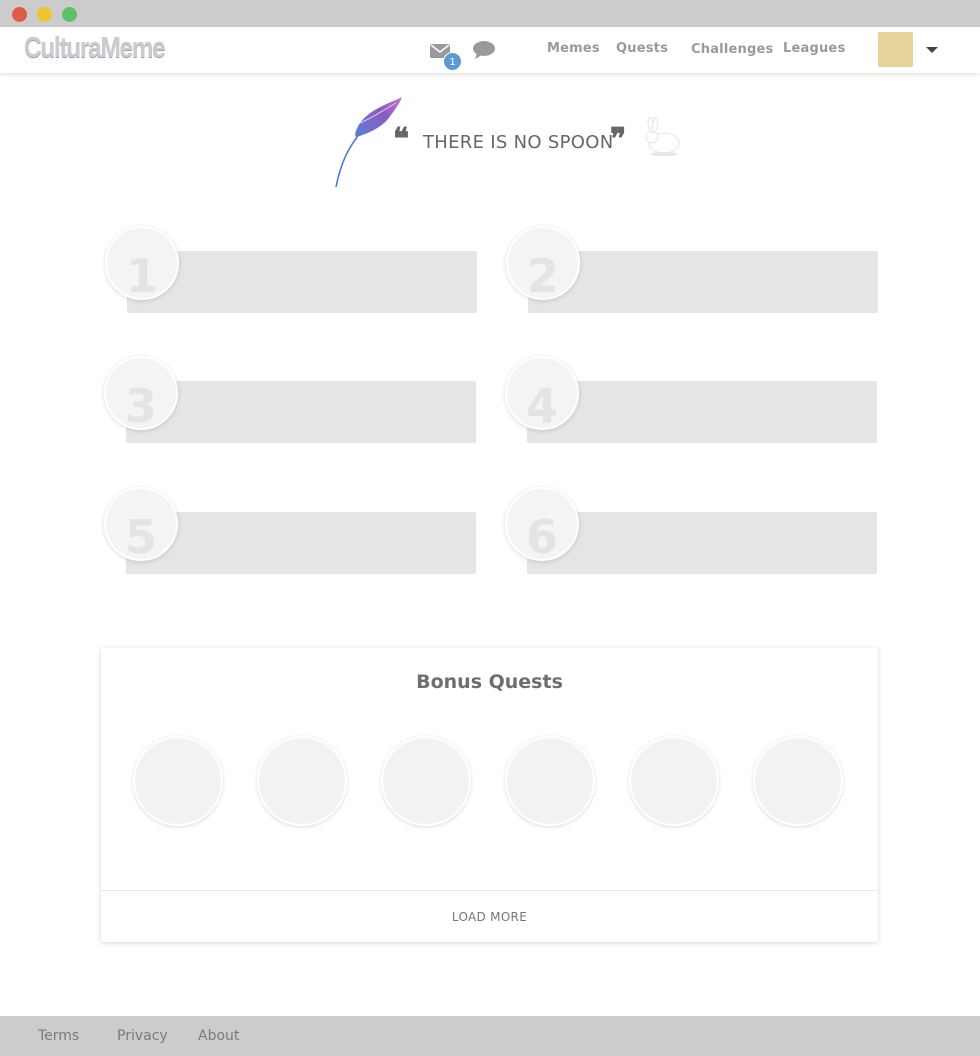 This screenshot has height=1056, width=980. I want to click on quote-text: THERE IS NO SPOON, so click(518, 142).